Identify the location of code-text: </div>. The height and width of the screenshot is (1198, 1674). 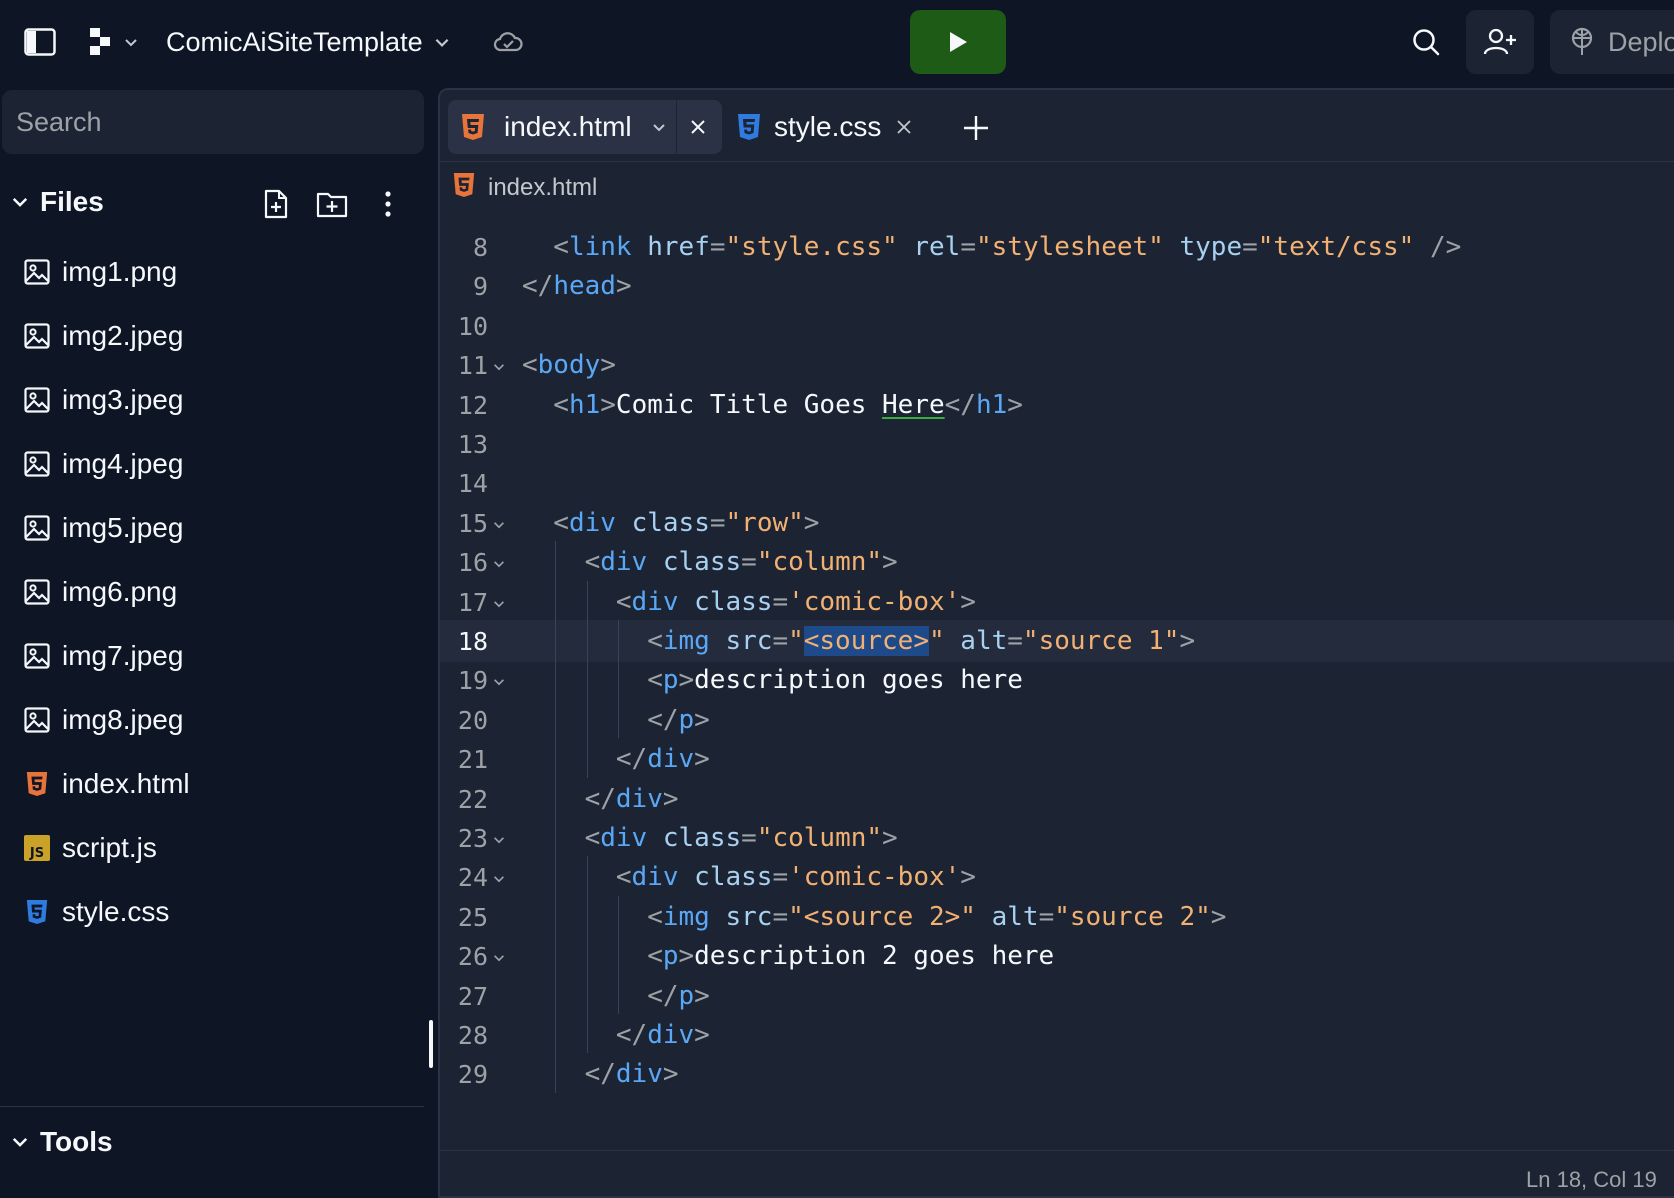
(663, 759).